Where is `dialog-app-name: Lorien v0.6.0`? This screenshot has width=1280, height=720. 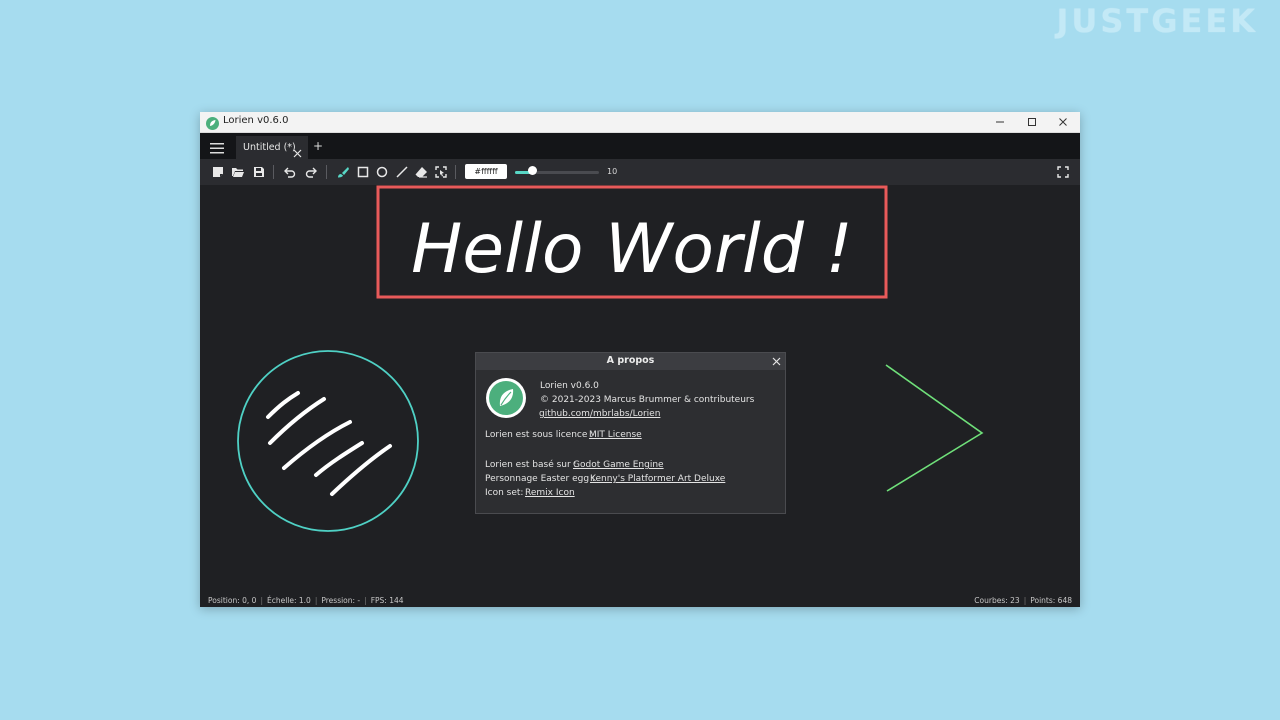
dialog-app-name: Lorien v0.6.0 is located at coordinates (569, 386).